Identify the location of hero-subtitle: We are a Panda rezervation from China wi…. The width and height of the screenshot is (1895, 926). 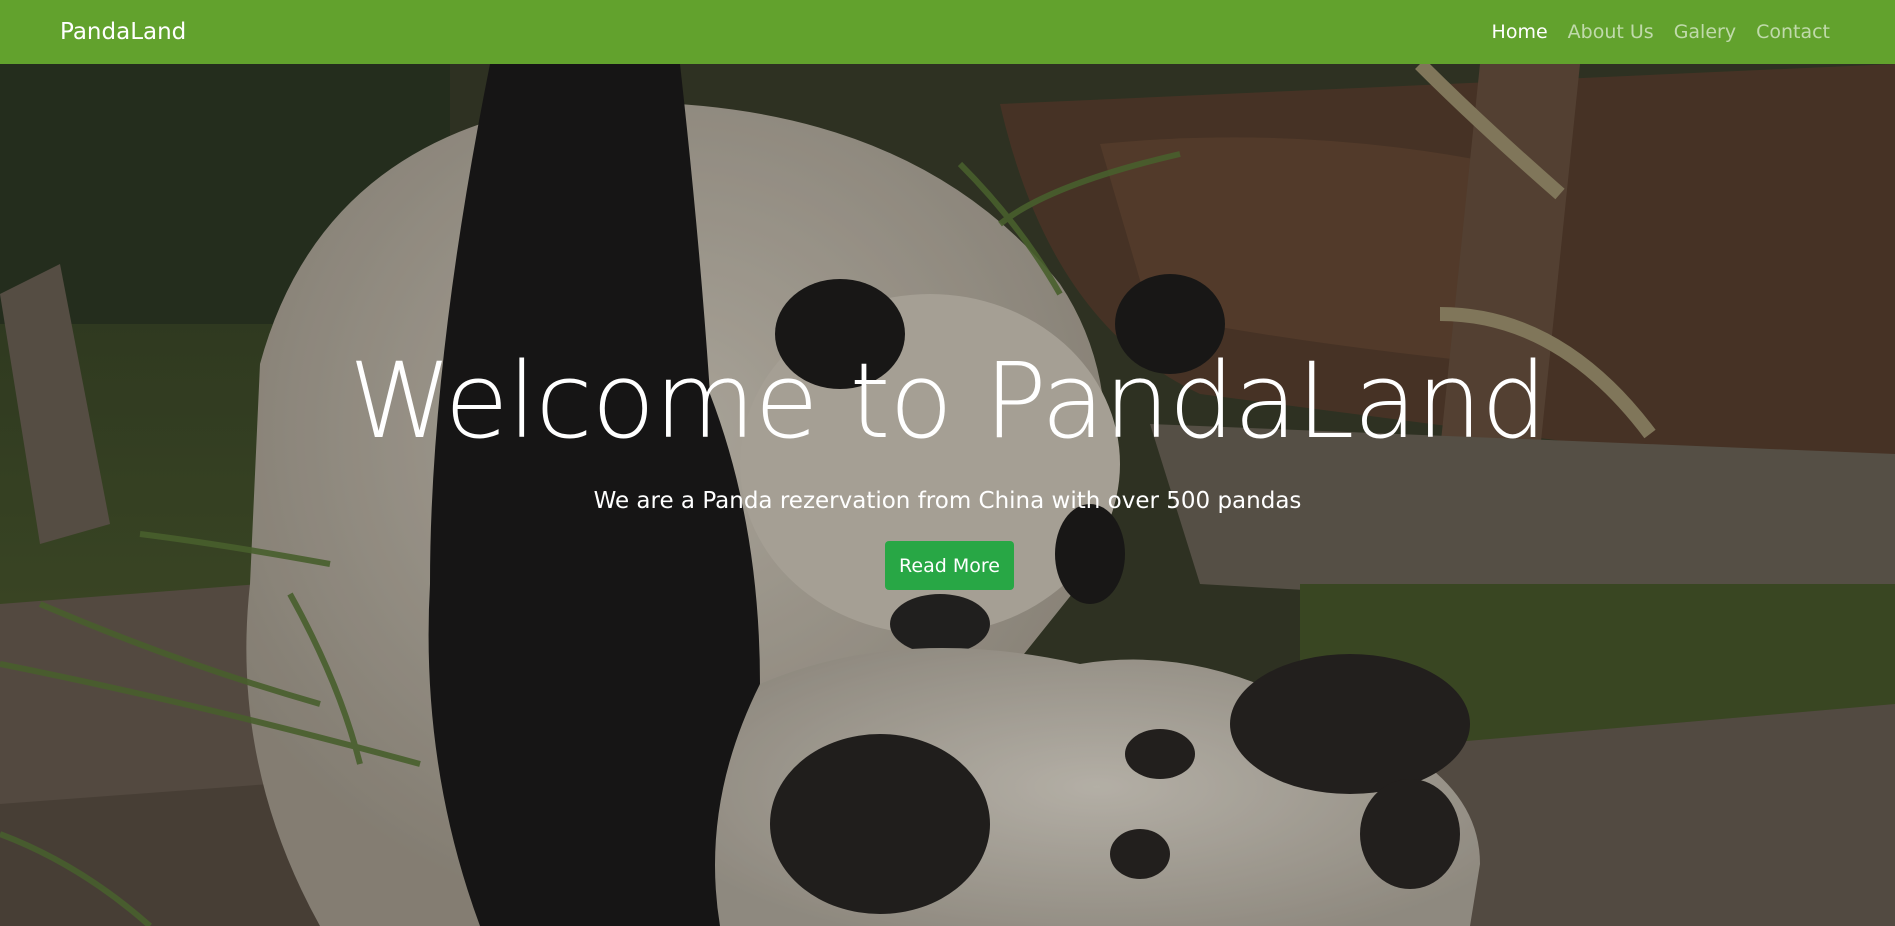
(947, 501).